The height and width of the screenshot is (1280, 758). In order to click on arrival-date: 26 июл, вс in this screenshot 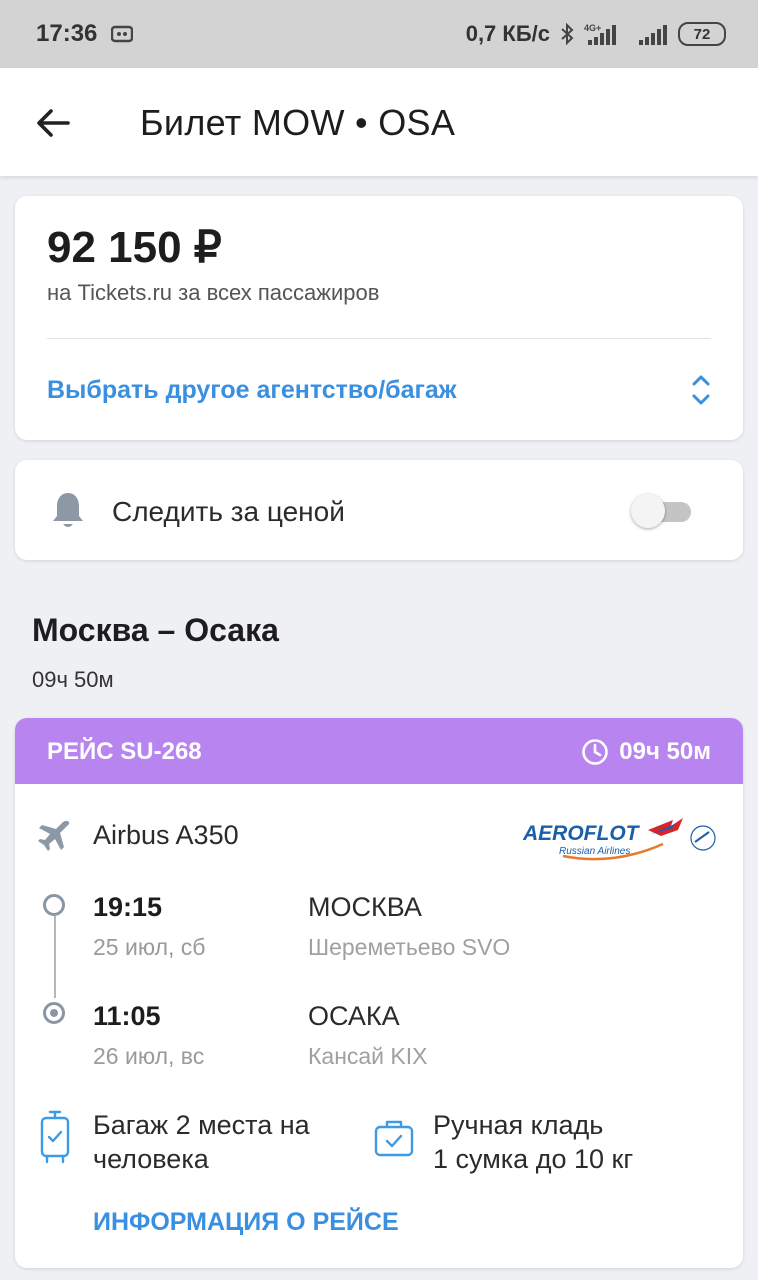, I will do `click(149, 1056)`.